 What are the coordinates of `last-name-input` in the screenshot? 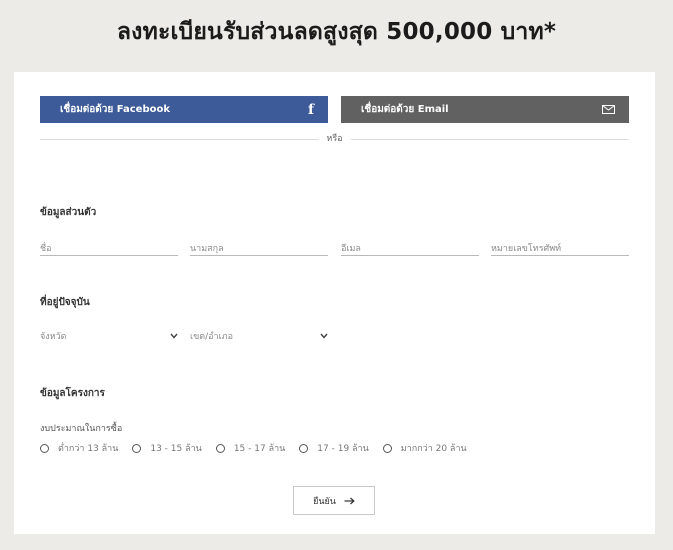 It's located at (259, 249).